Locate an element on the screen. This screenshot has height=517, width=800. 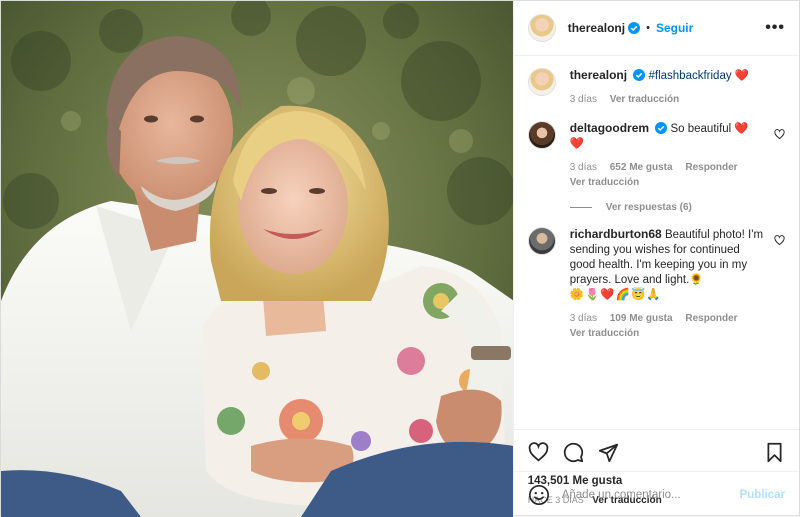
caption-time: 3 días is located at coordinates (583, 99).